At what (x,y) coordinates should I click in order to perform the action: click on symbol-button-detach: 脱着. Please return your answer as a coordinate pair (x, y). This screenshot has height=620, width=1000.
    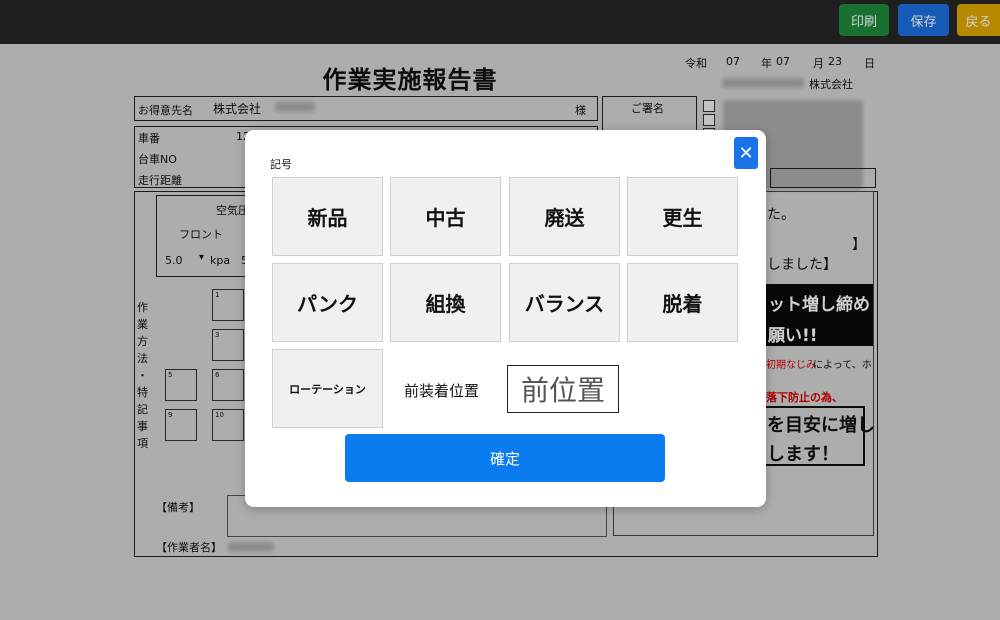
    Looking at the image, I should click on (682, 302).